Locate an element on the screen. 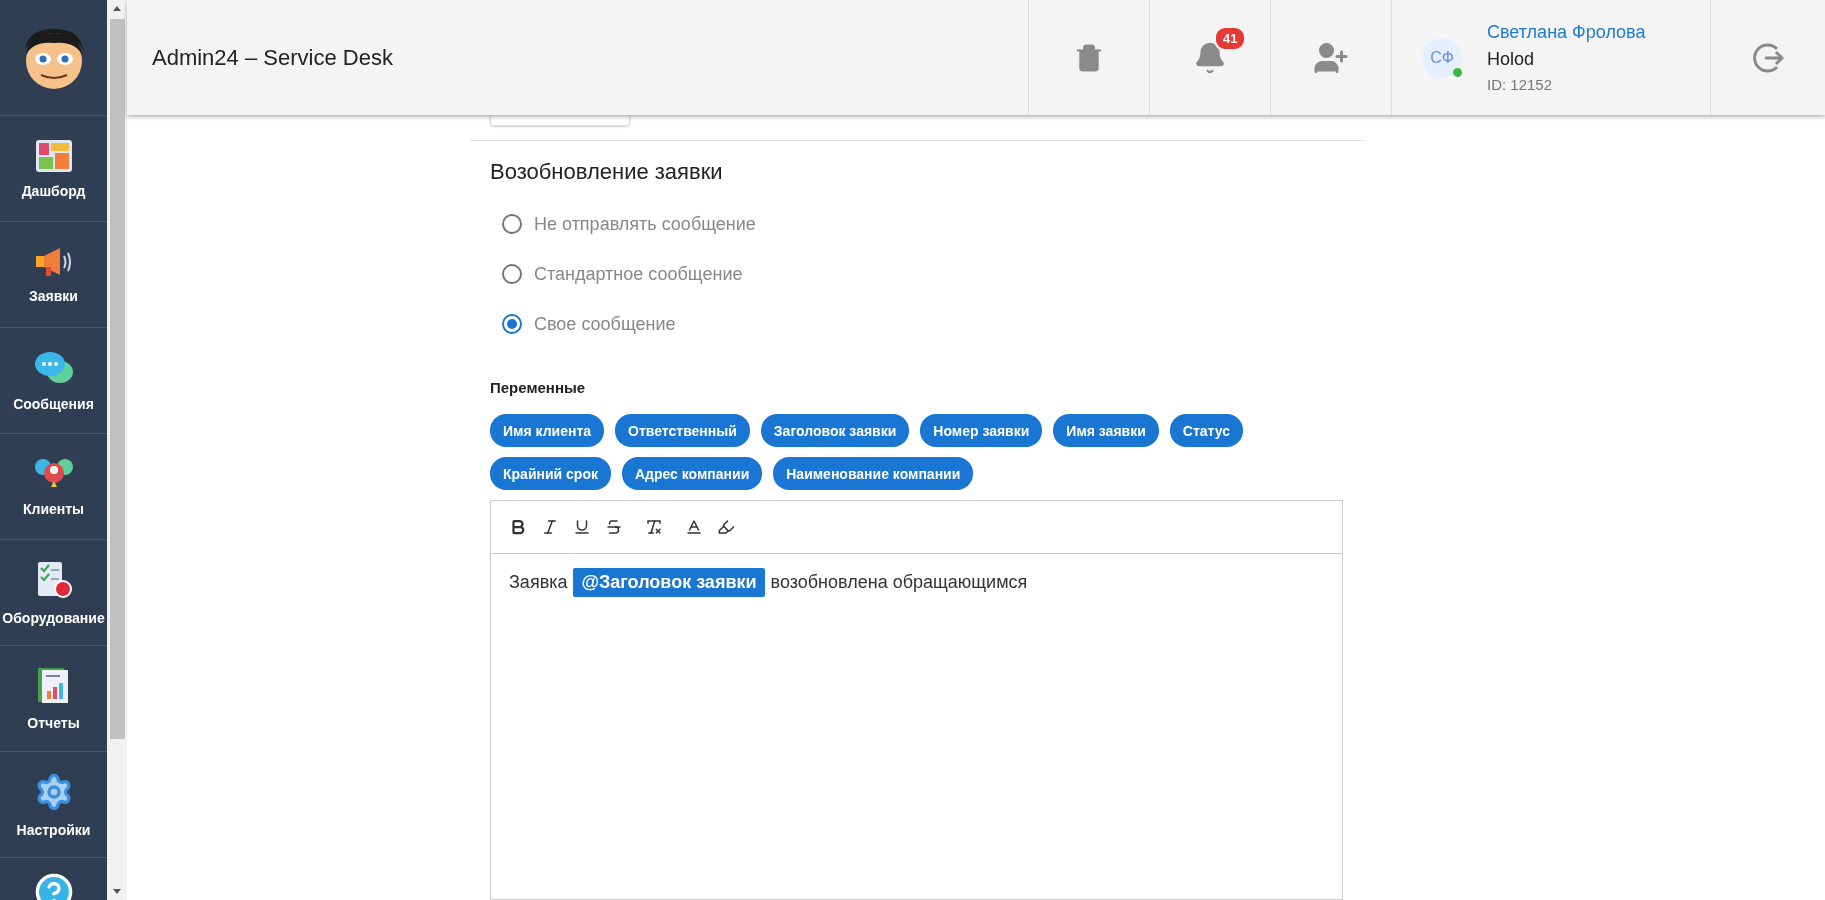 The width and height of the screenshot is (1825, 900). variables-label: Переменные is located at coordinates (538, 387).